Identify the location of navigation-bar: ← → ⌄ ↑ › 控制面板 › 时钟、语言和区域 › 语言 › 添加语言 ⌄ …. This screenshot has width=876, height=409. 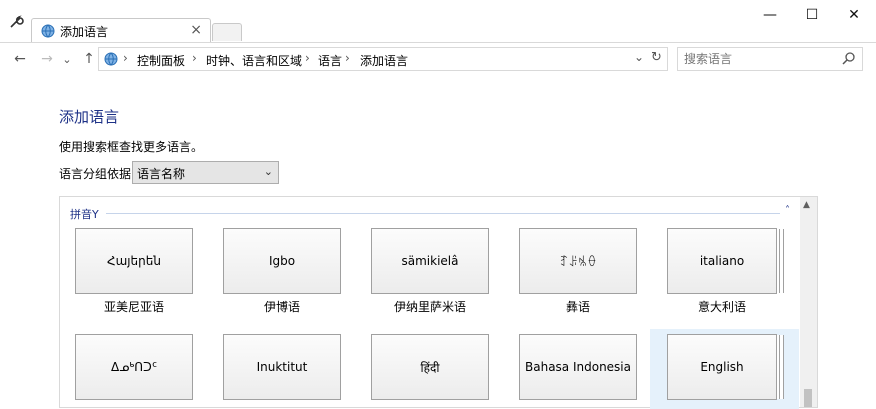
(438, 58).